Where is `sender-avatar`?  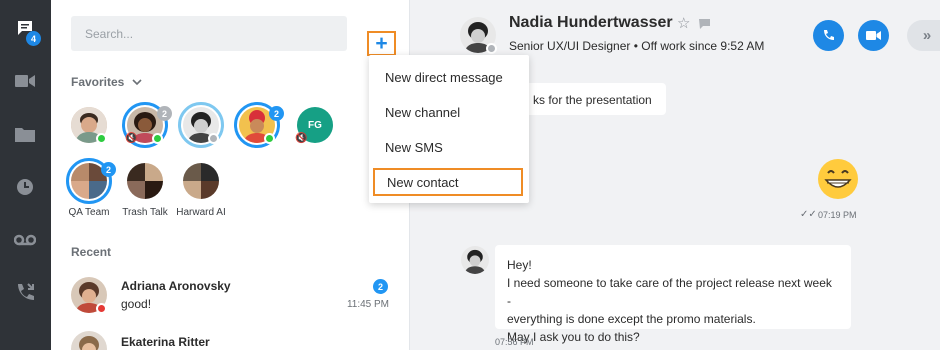
sender-avatar is located at coordinates (475, 260).